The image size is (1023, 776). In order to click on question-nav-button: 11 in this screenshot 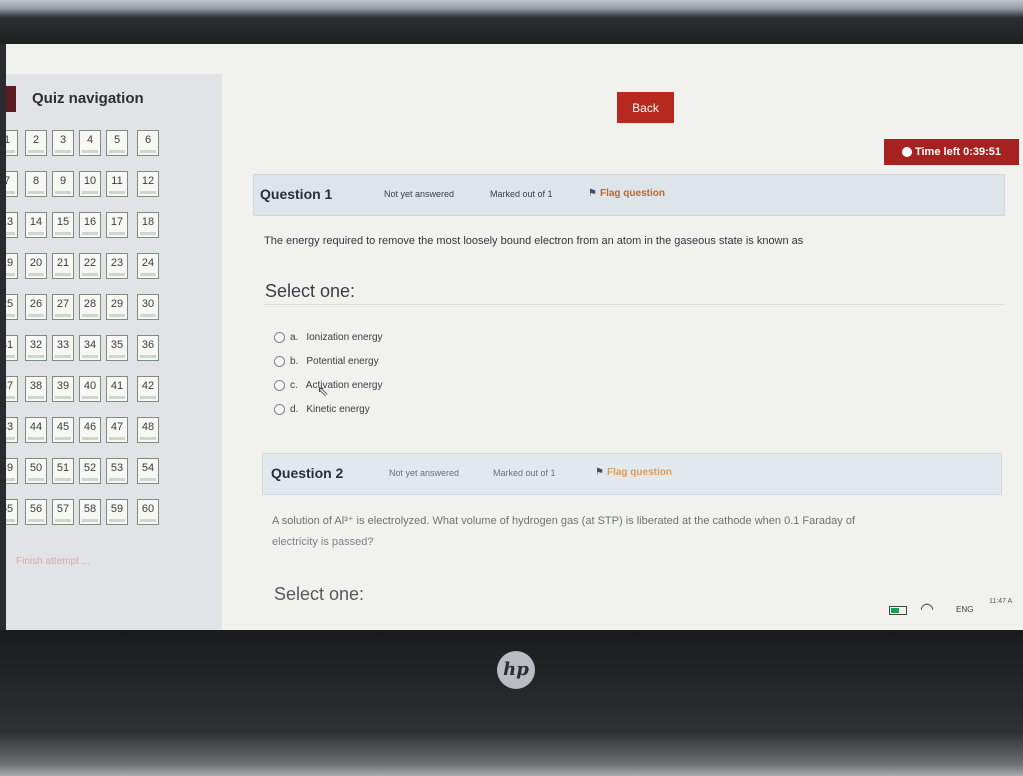, I will do `click(117, 184)`.